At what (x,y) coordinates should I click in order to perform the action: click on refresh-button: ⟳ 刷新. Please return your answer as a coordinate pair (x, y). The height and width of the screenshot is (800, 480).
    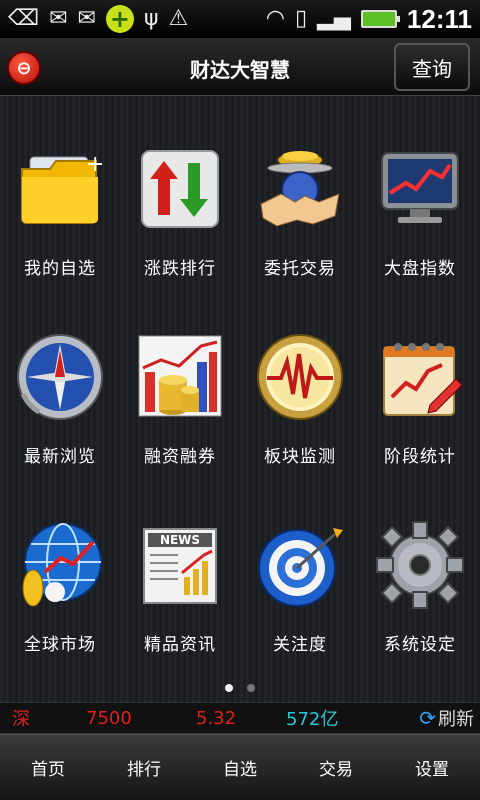
    Looking at the image, I should click on (446, 718).